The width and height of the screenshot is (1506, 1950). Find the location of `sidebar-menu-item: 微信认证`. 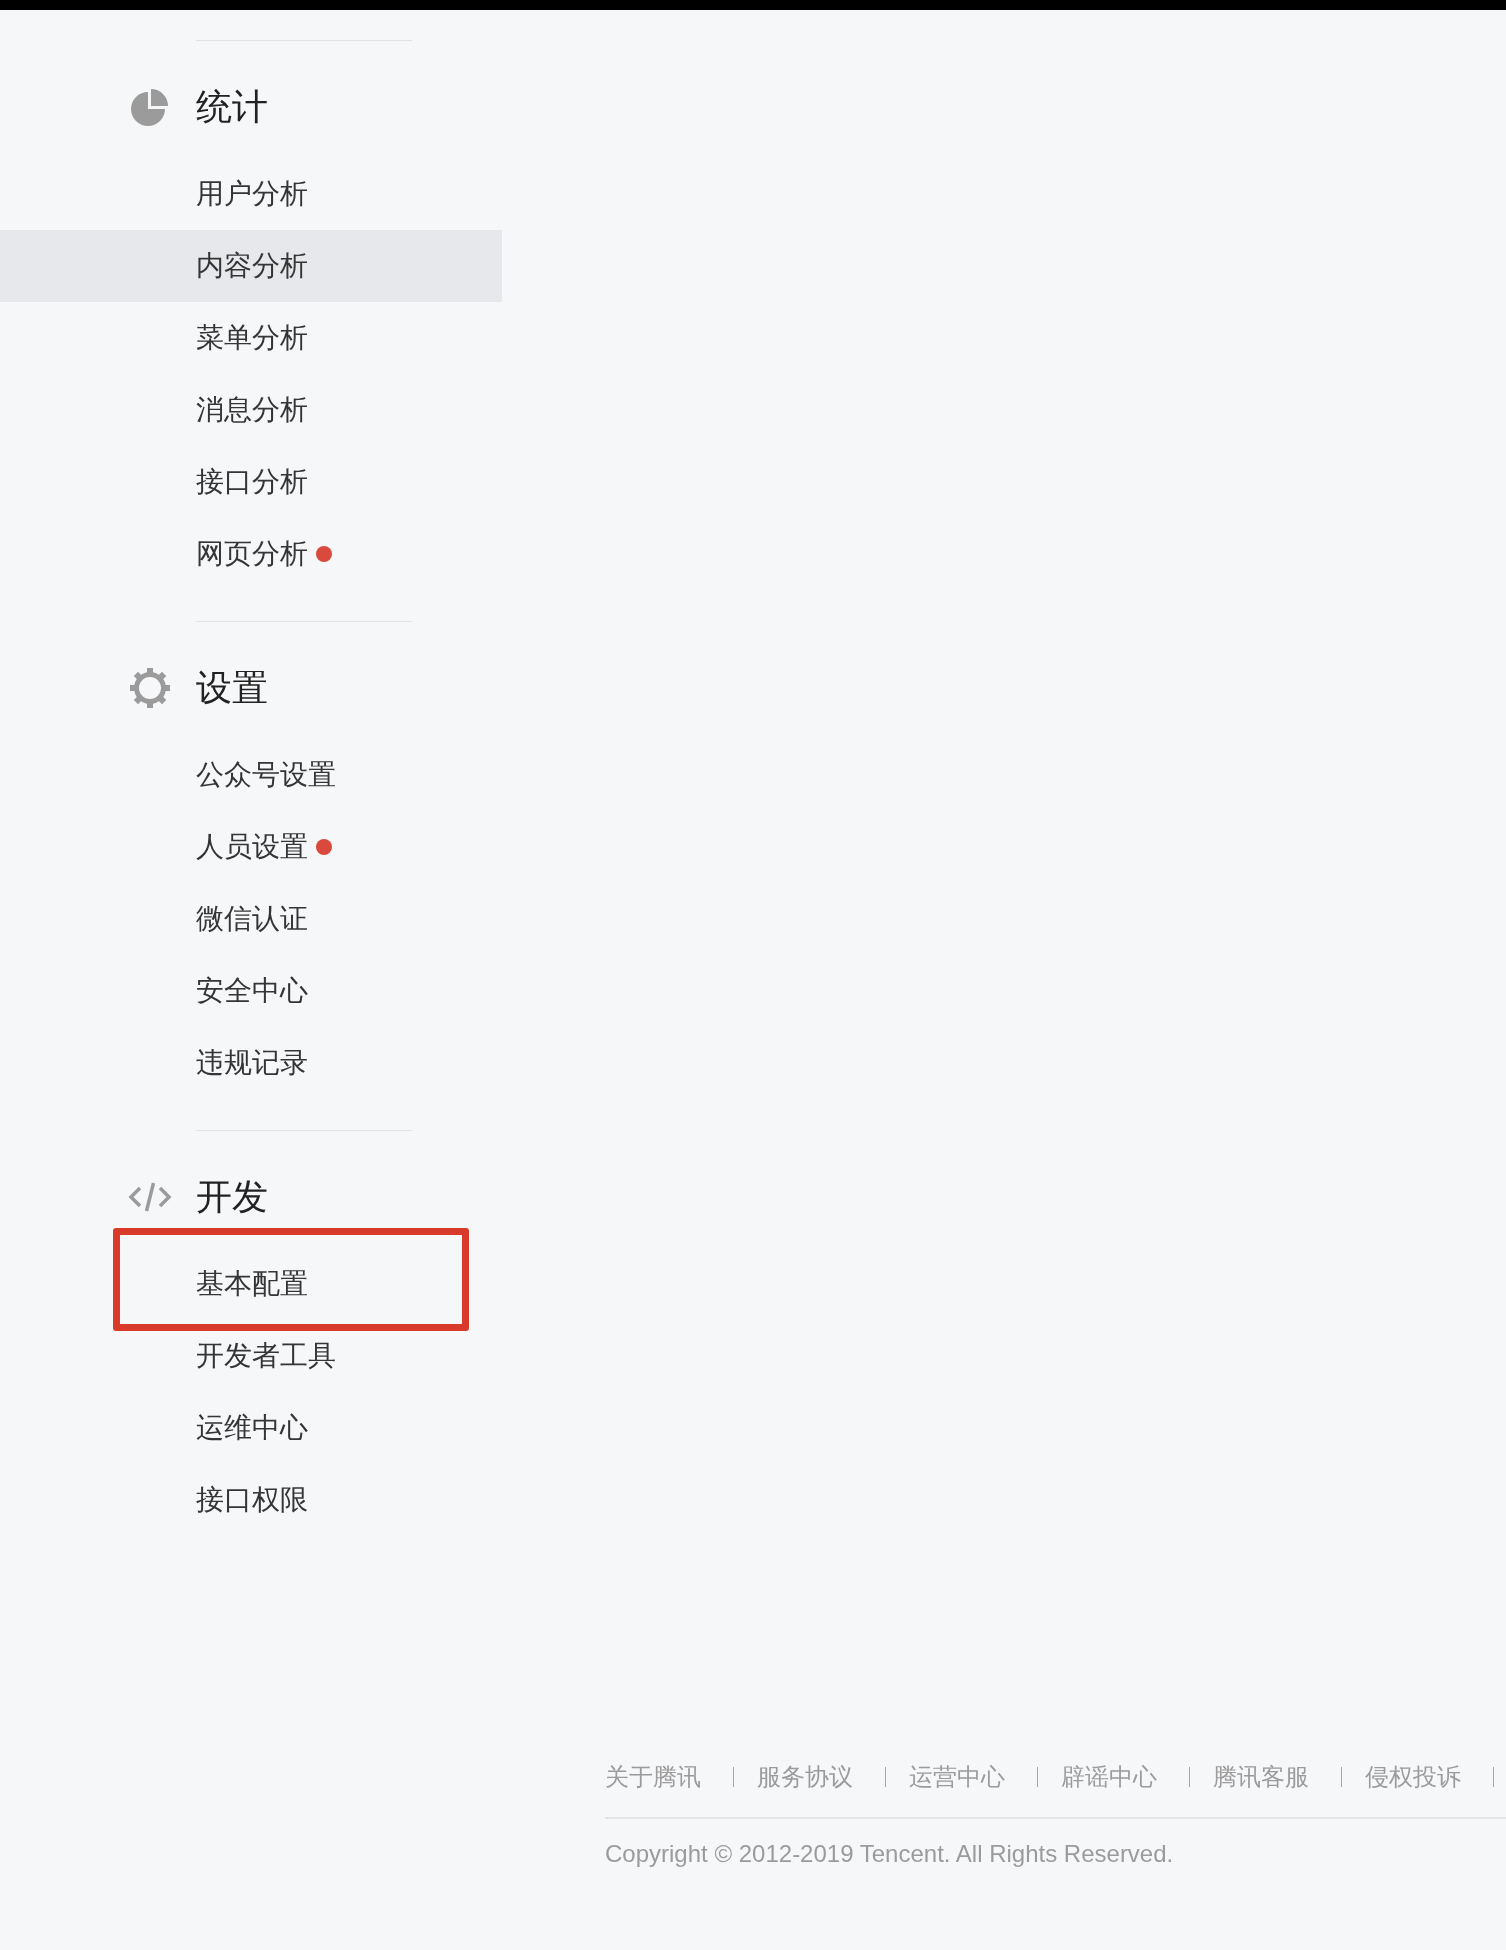

sidebar-menu-item: 微信认证 is located at coordinates (251, 919).